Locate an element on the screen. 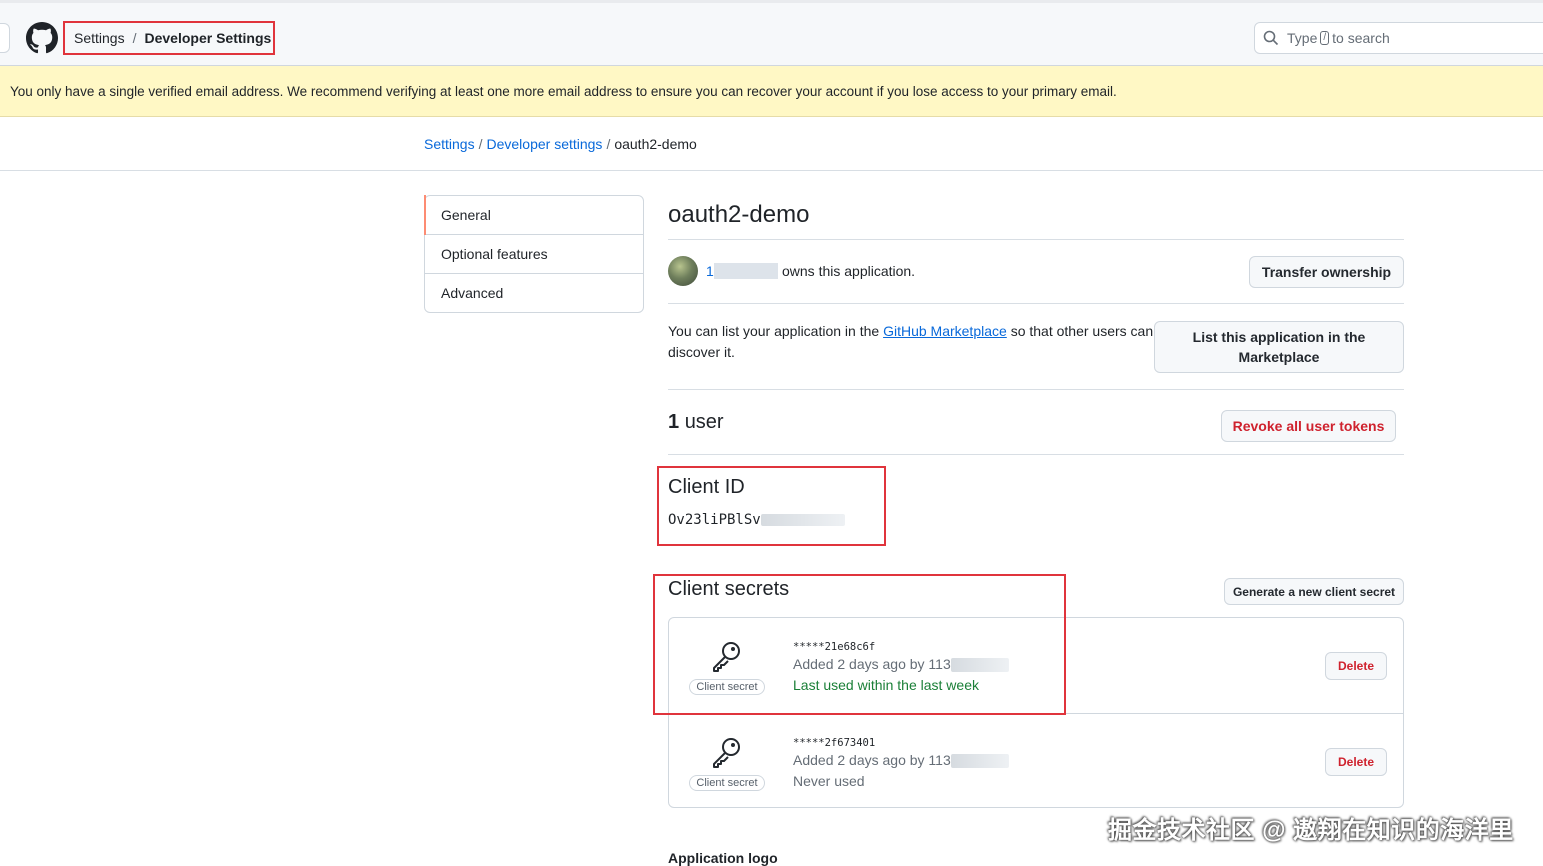 The image size is (1543, 866). breadcrumb: Settings / Developer settings / oauth2-demo is located at coordinates (560, 144).